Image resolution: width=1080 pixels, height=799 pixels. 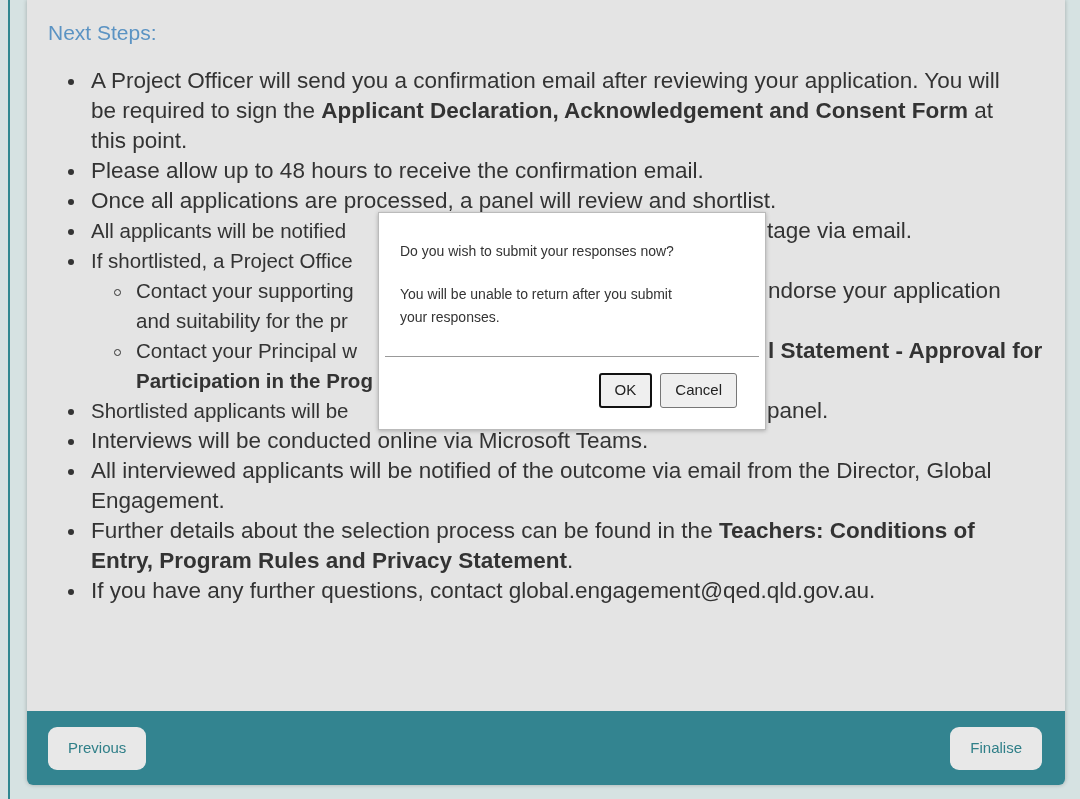 What do you see at coordinates (222, 261) in the screenshot?
I see `list-item-text: If shortlisted, a Project Office` at bounding box center [222, 261].